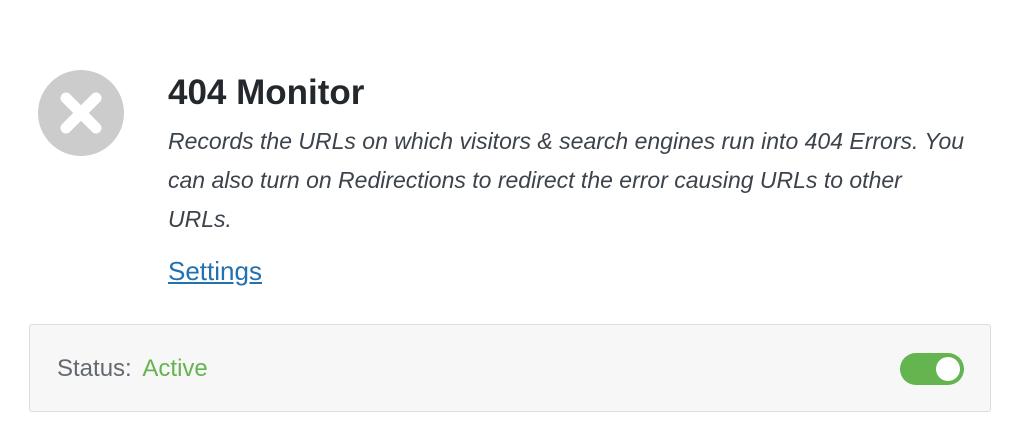 The width and height of the screenshot is (1024, 443). I want to click on module-title: 404 Monitor, so click(266, 92).